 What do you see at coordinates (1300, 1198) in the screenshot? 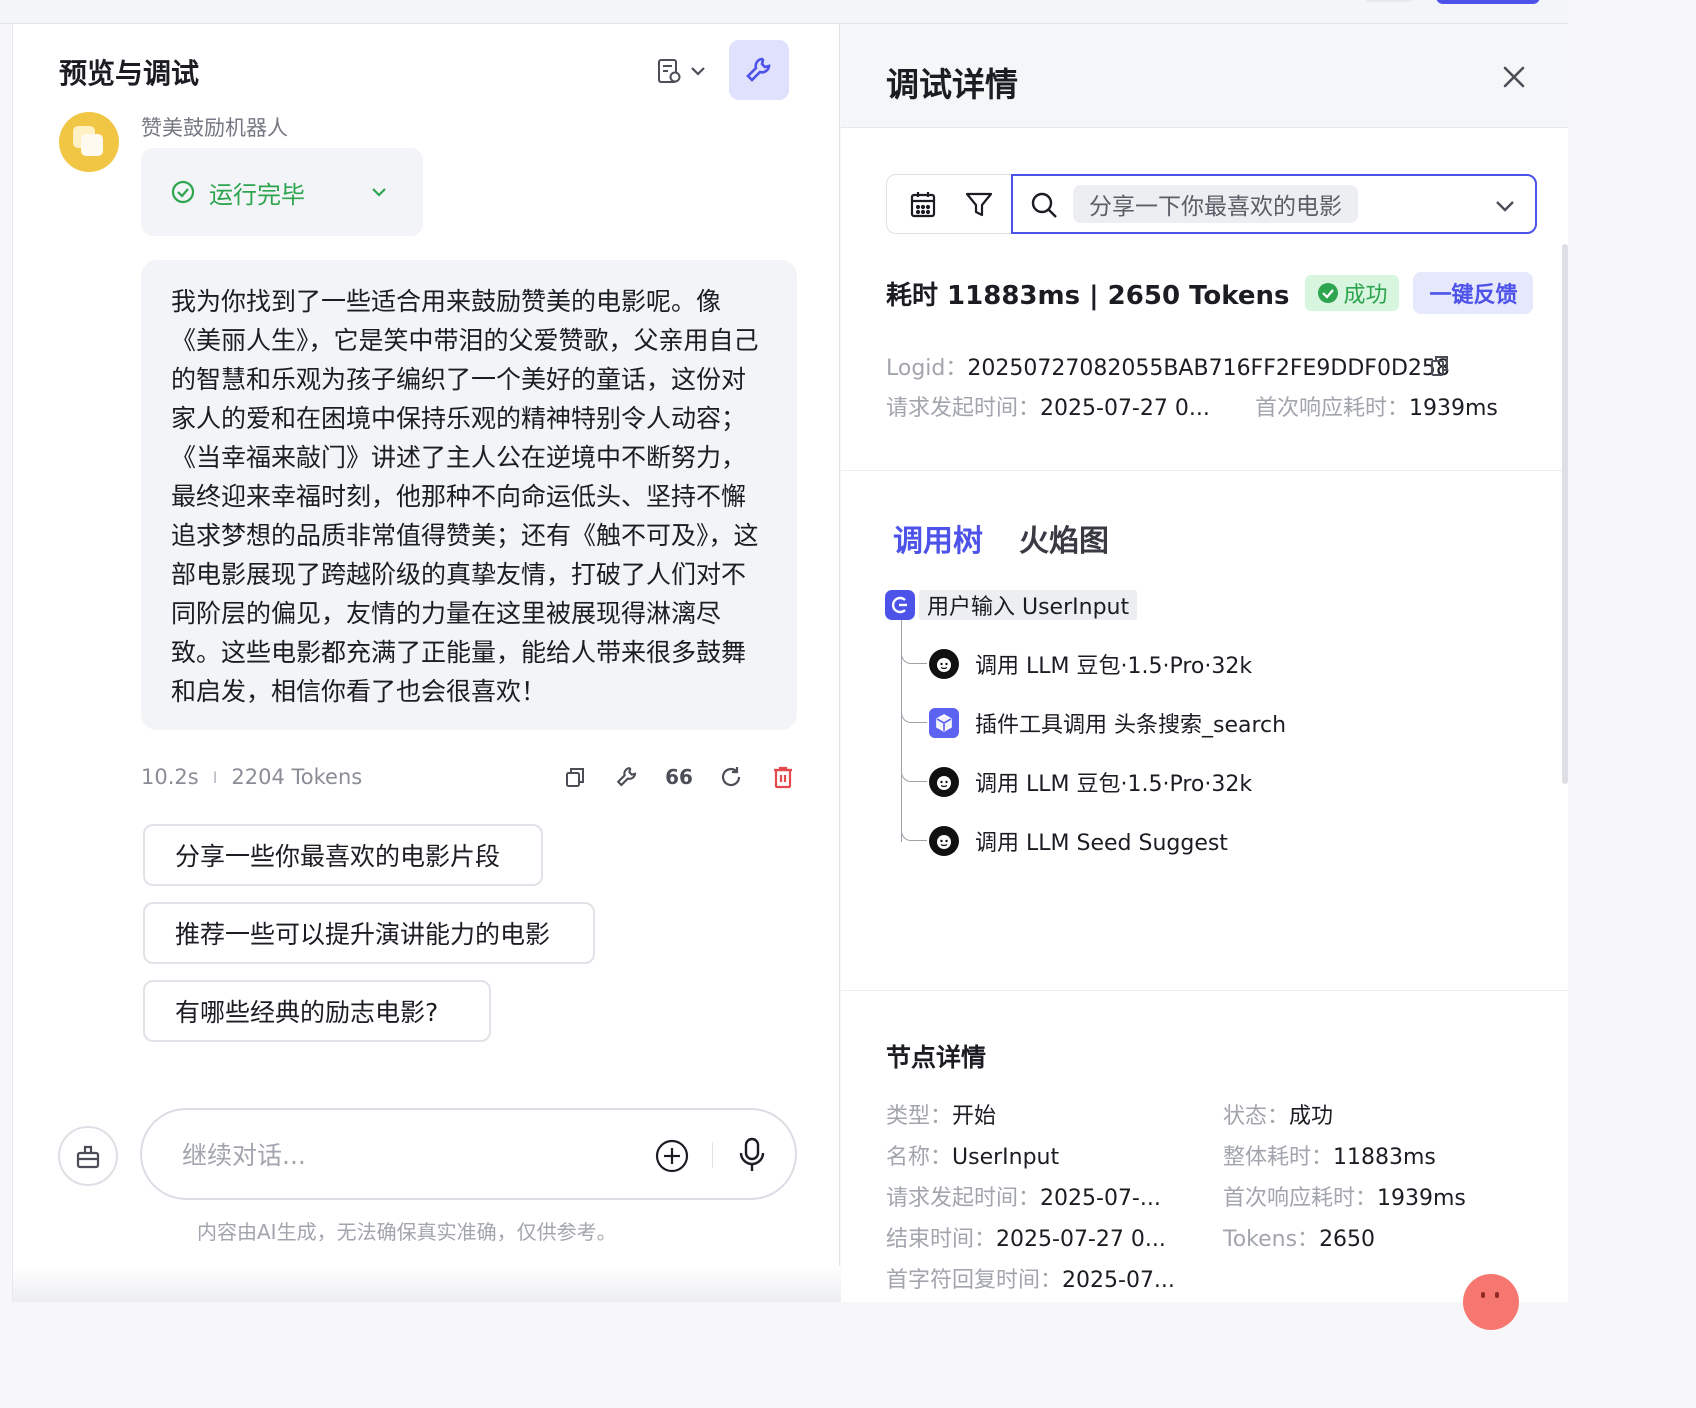
I see `detail-label: 首次响应耗时：` at bounding box center [1300, 1198].